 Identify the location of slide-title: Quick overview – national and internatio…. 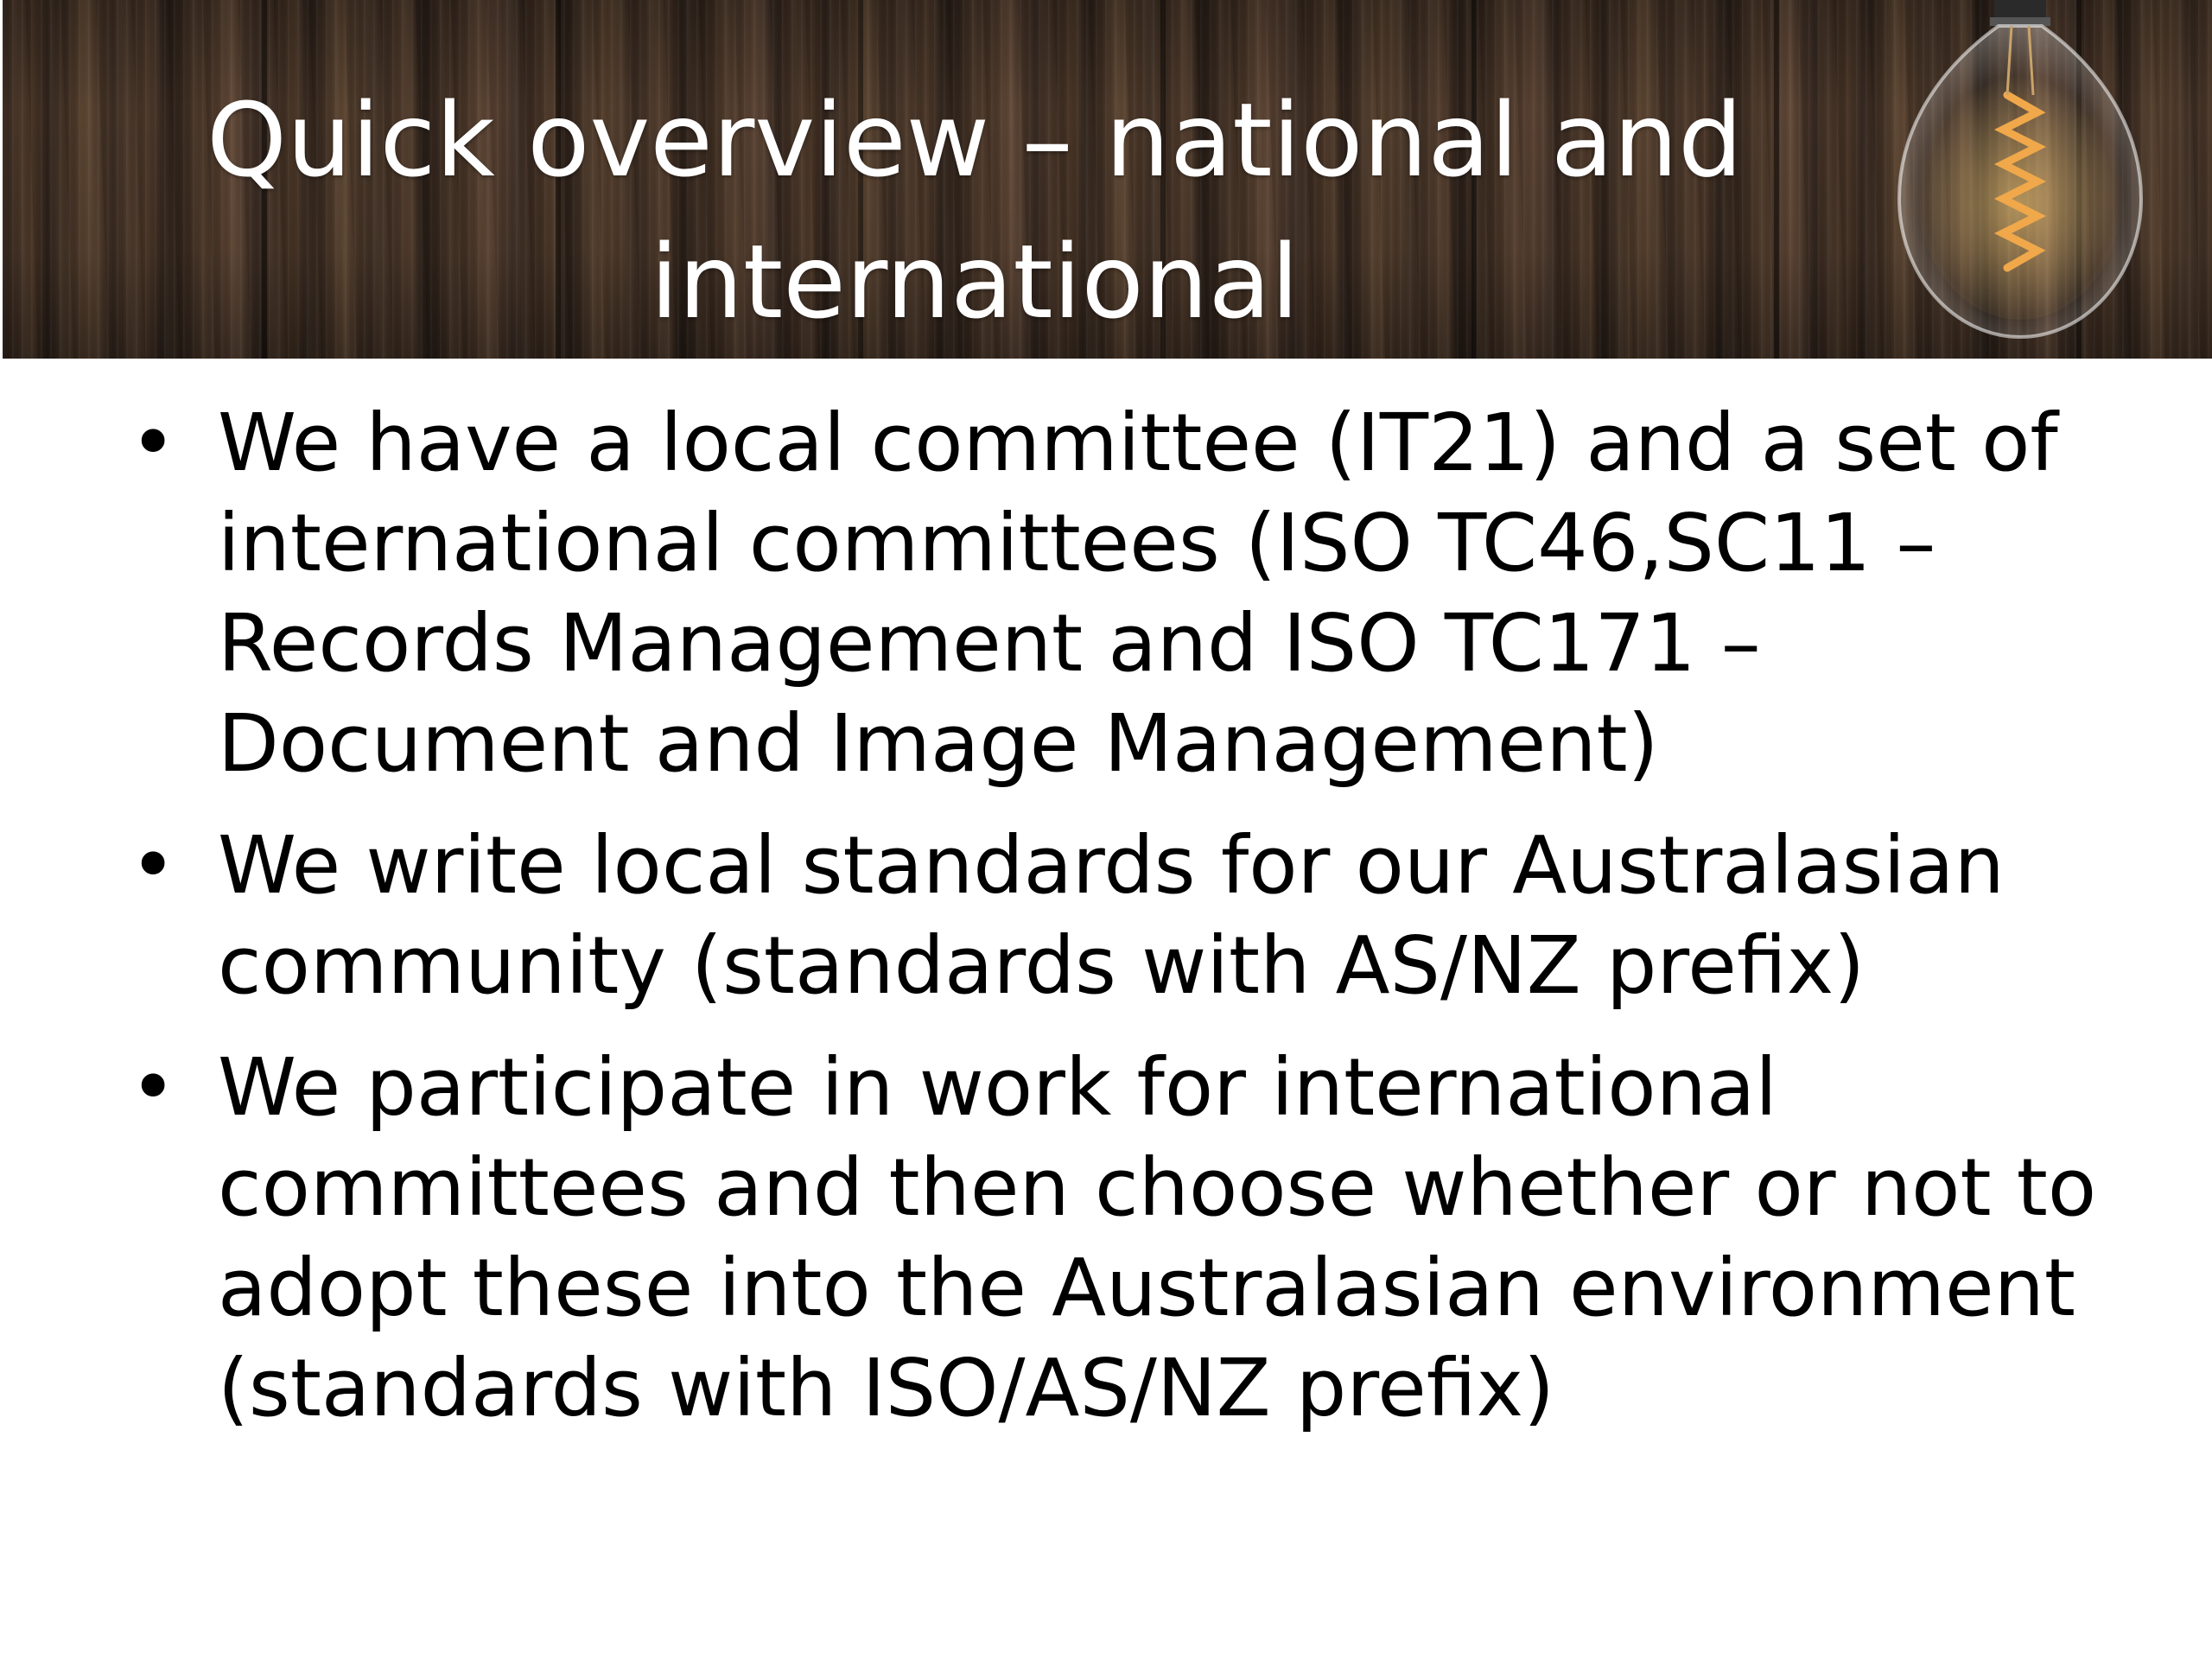
(975, 210).